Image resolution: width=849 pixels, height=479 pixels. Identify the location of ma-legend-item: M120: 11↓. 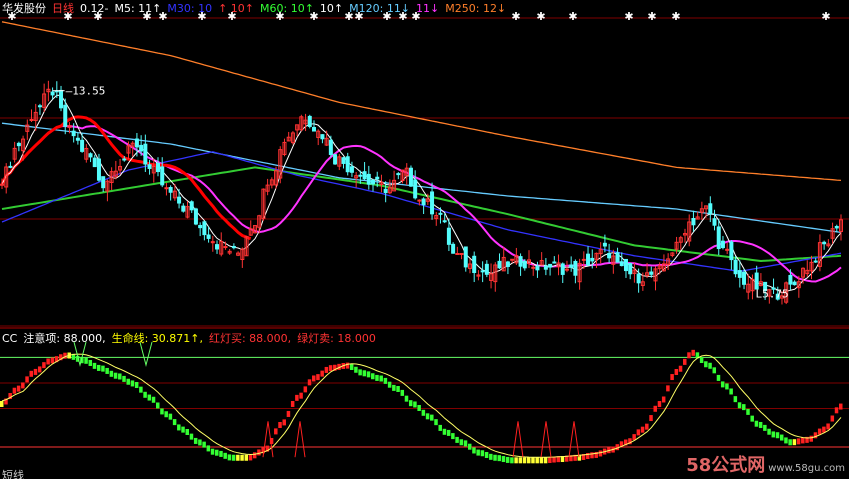
(380, 8).